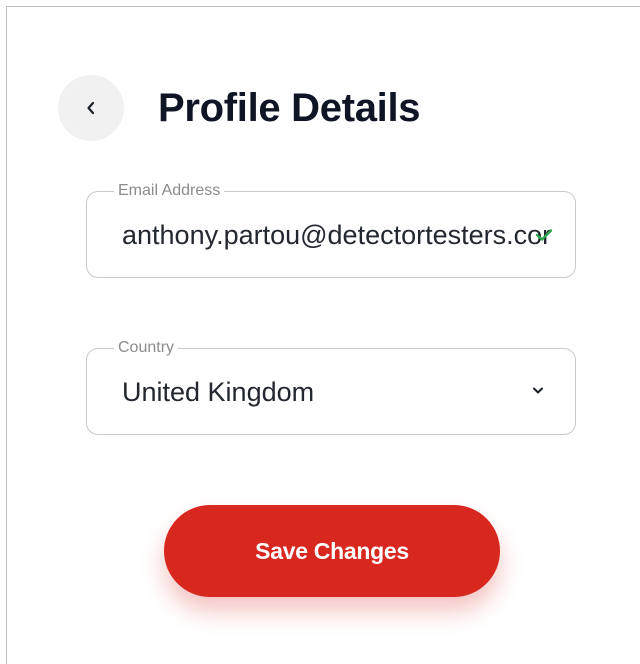 The image size is (640, 664). I want to click on email-field-label: Email Address, so click(169, 191).